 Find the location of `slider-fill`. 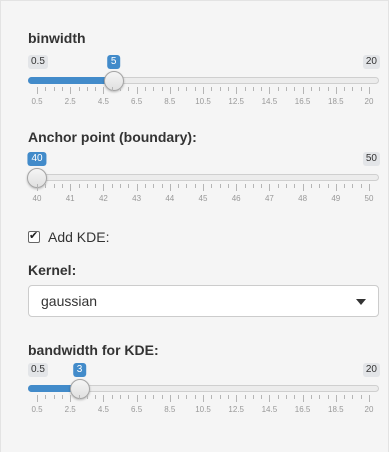

slider-fill is located at coordinates (71, 80).